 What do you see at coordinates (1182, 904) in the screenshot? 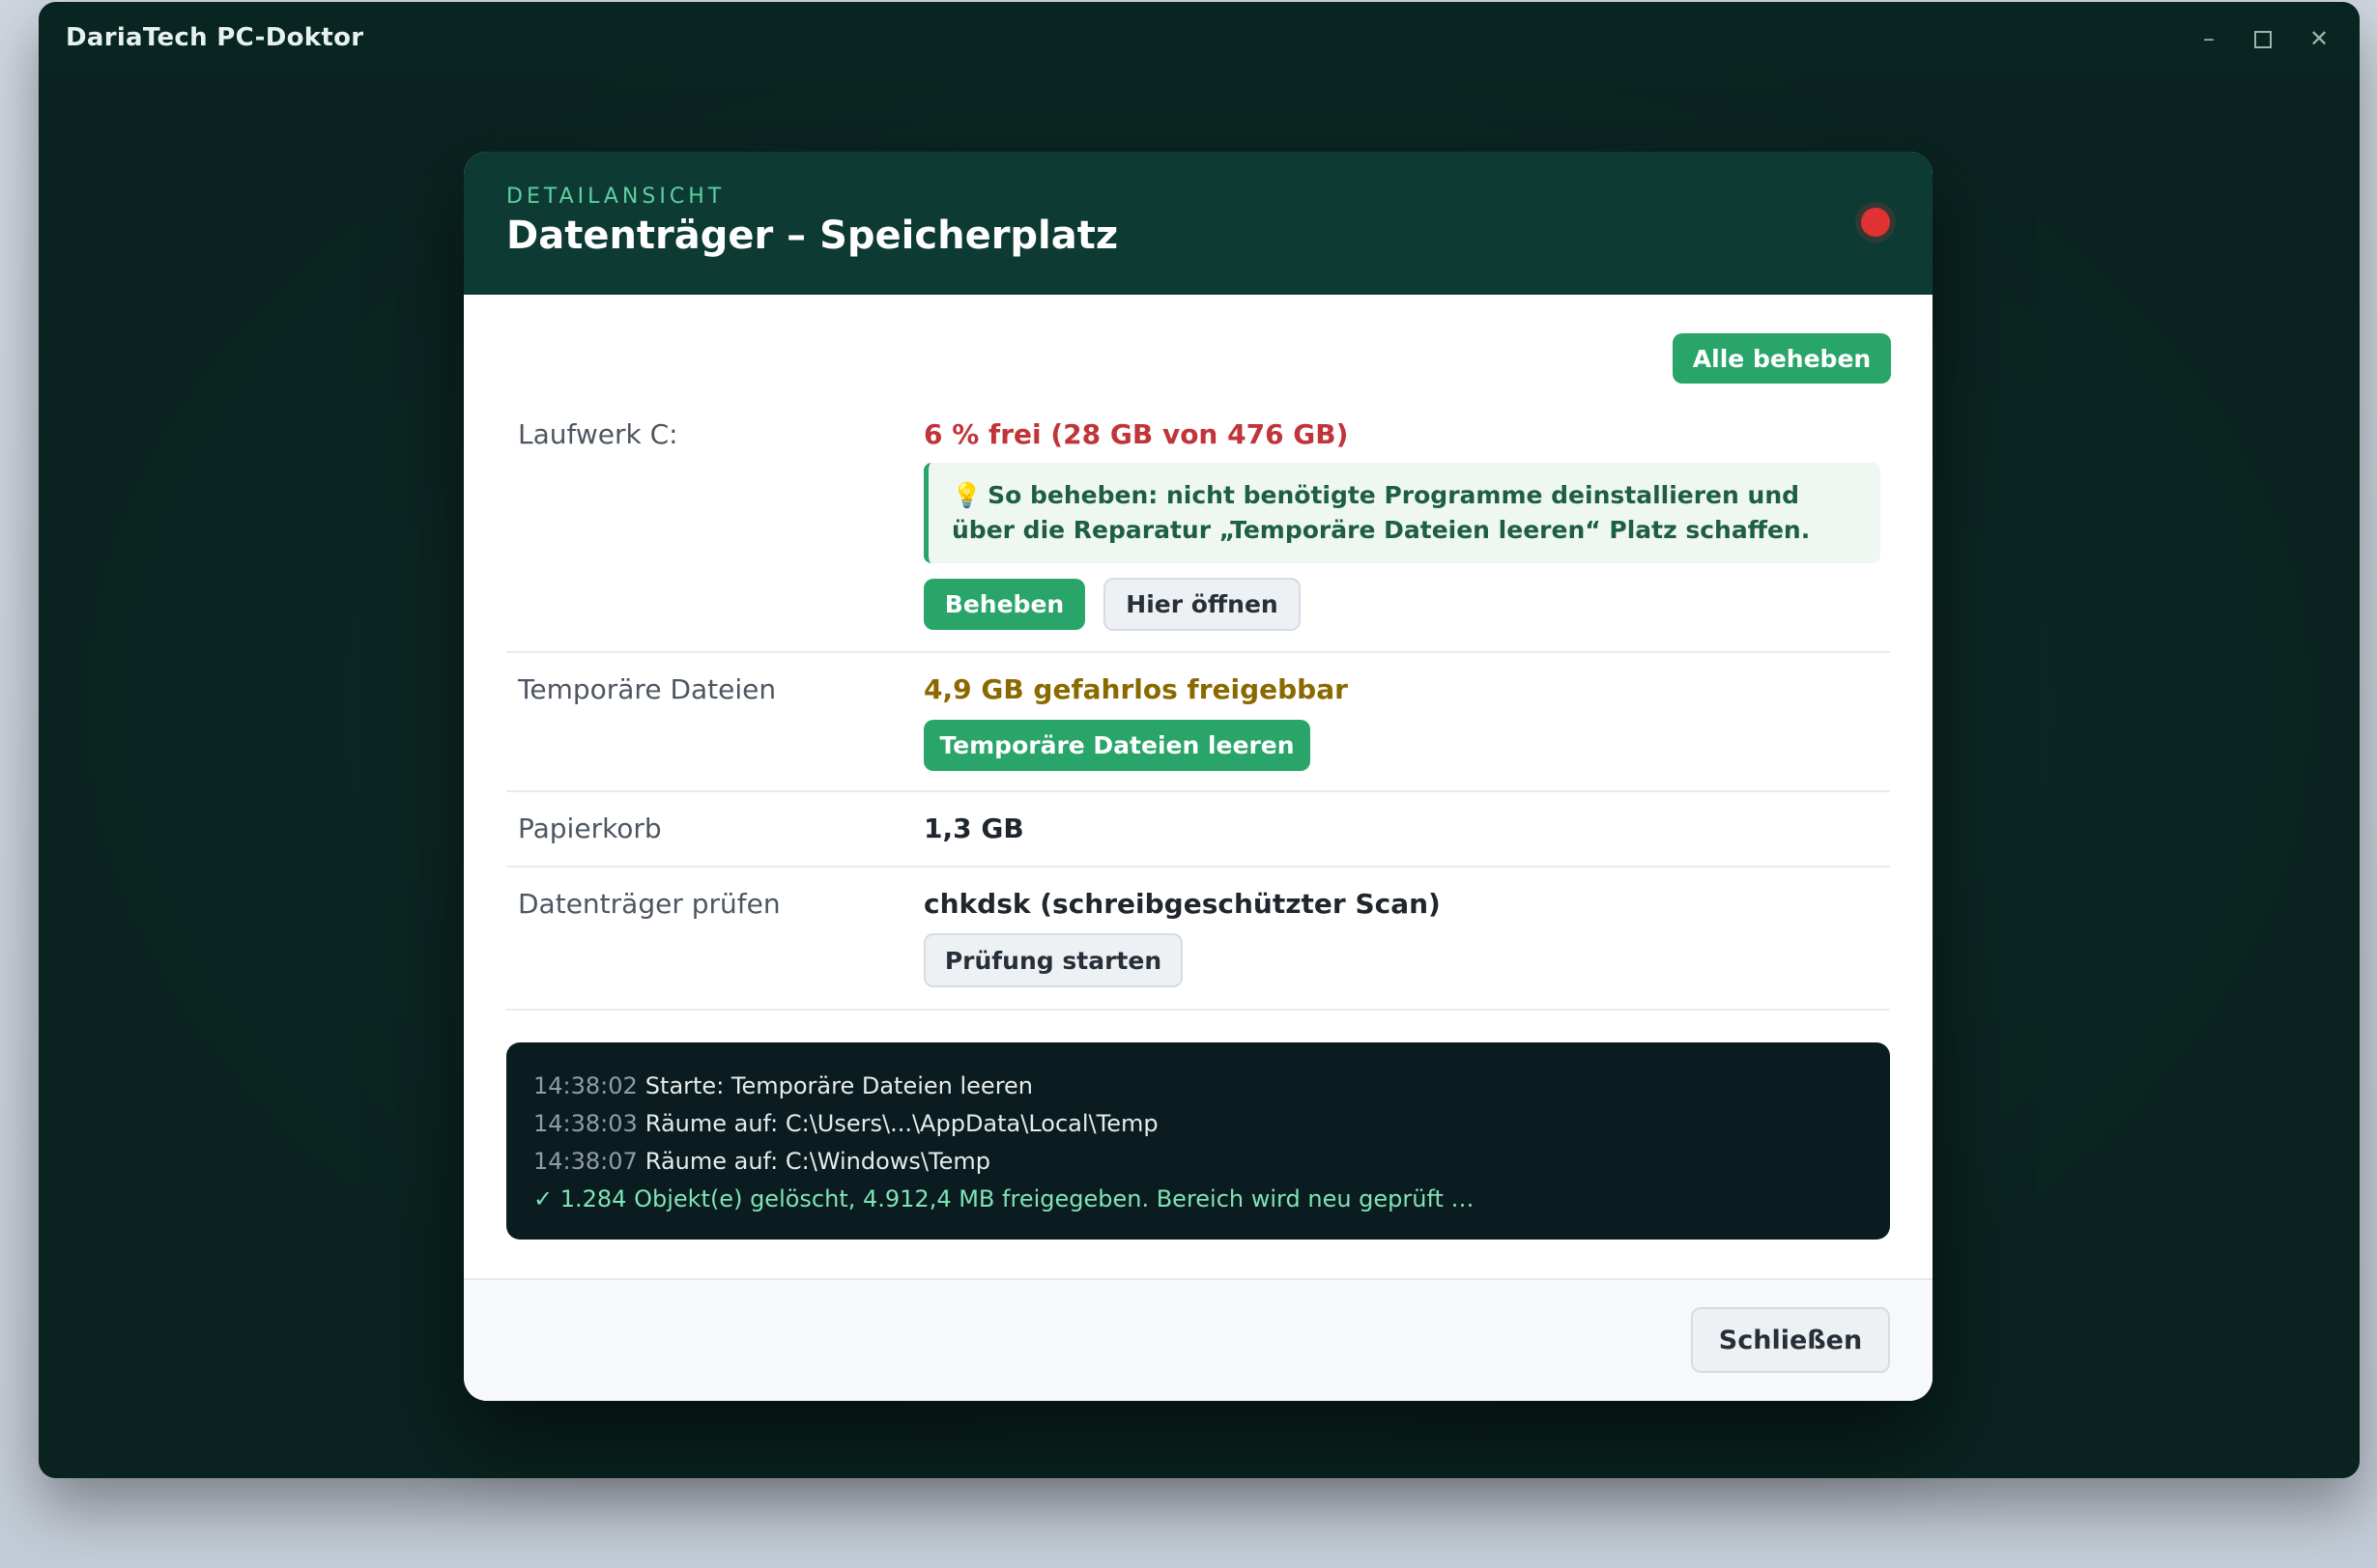
I see `row-value-check-disk: chkdsk (schreibgeschützter Scan)` at bounding box center [1182, 904].